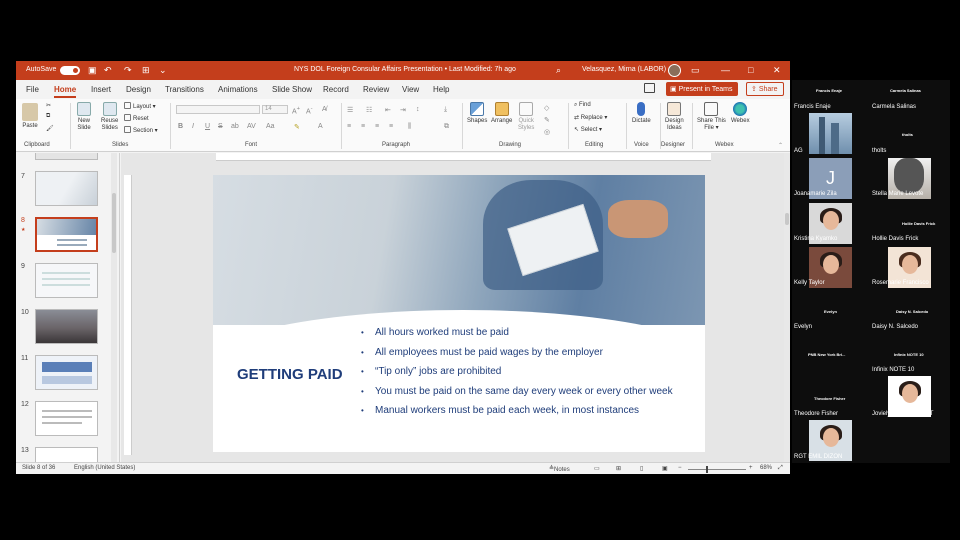 The image size is (960, 540). What do you see at coordinates (369, 110) in the screenshot?
I see `numbering-icon: ☷` at bounding box center [369, 110].